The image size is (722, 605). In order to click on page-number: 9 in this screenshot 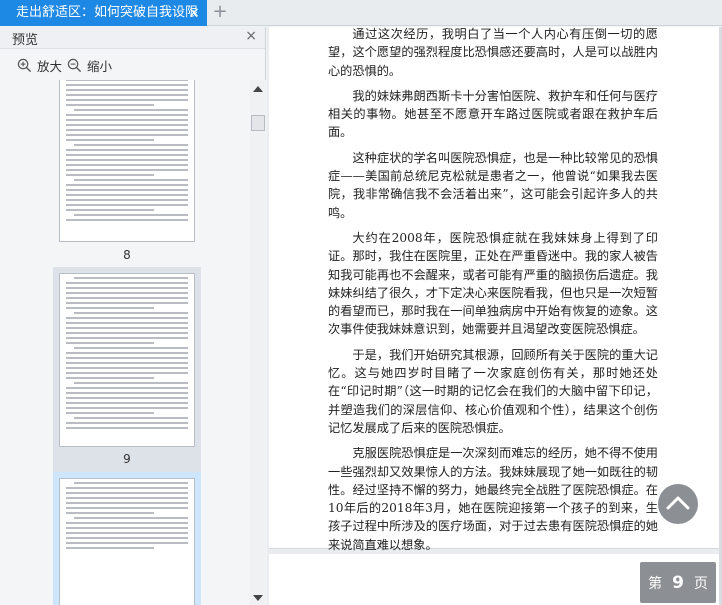, I will do `click(678, 582)`.